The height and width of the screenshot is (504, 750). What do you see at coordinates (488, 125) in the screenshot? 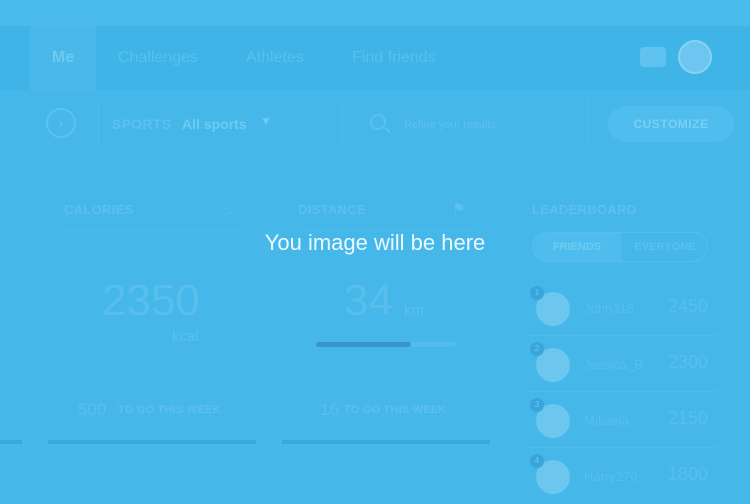
I see `search-input` at bounding box center [488, 125].